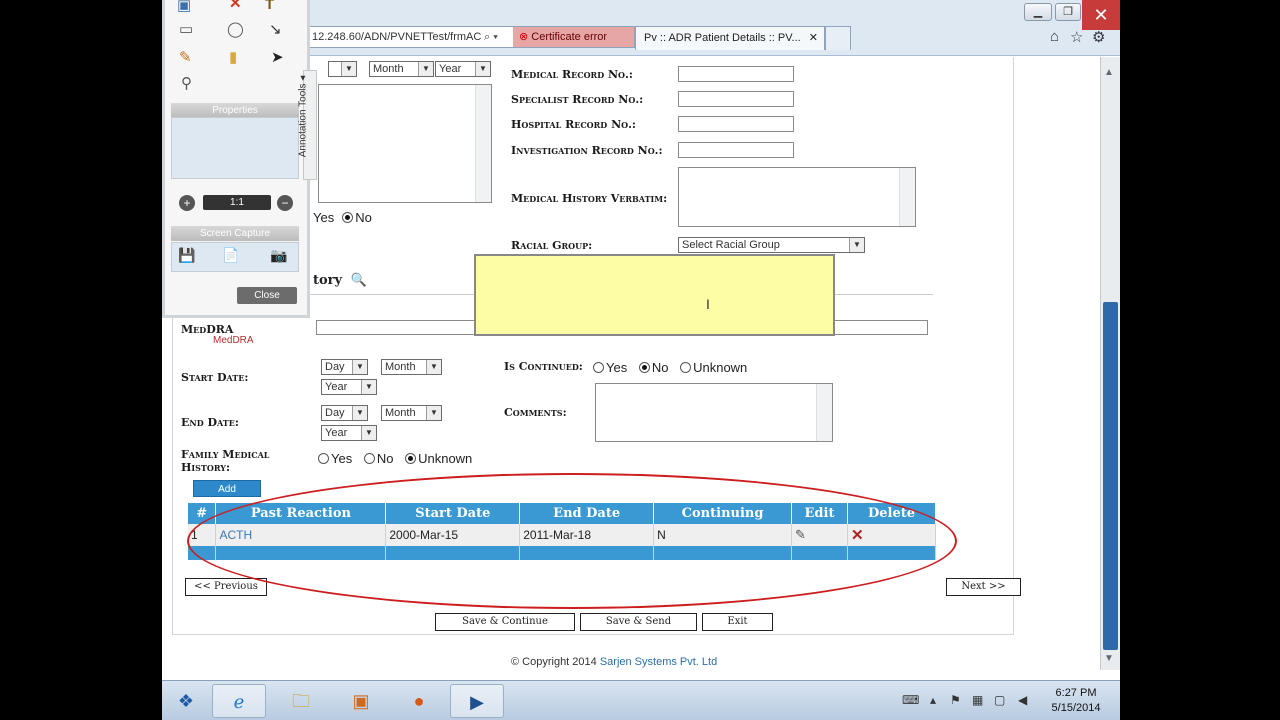 The width and height of the screenshot is (1280, 720). What do you see at coordinates (233, 57) in the screenshot?
I see `highlighter-tool-icon: ▮` at bounding box center [233, 57].